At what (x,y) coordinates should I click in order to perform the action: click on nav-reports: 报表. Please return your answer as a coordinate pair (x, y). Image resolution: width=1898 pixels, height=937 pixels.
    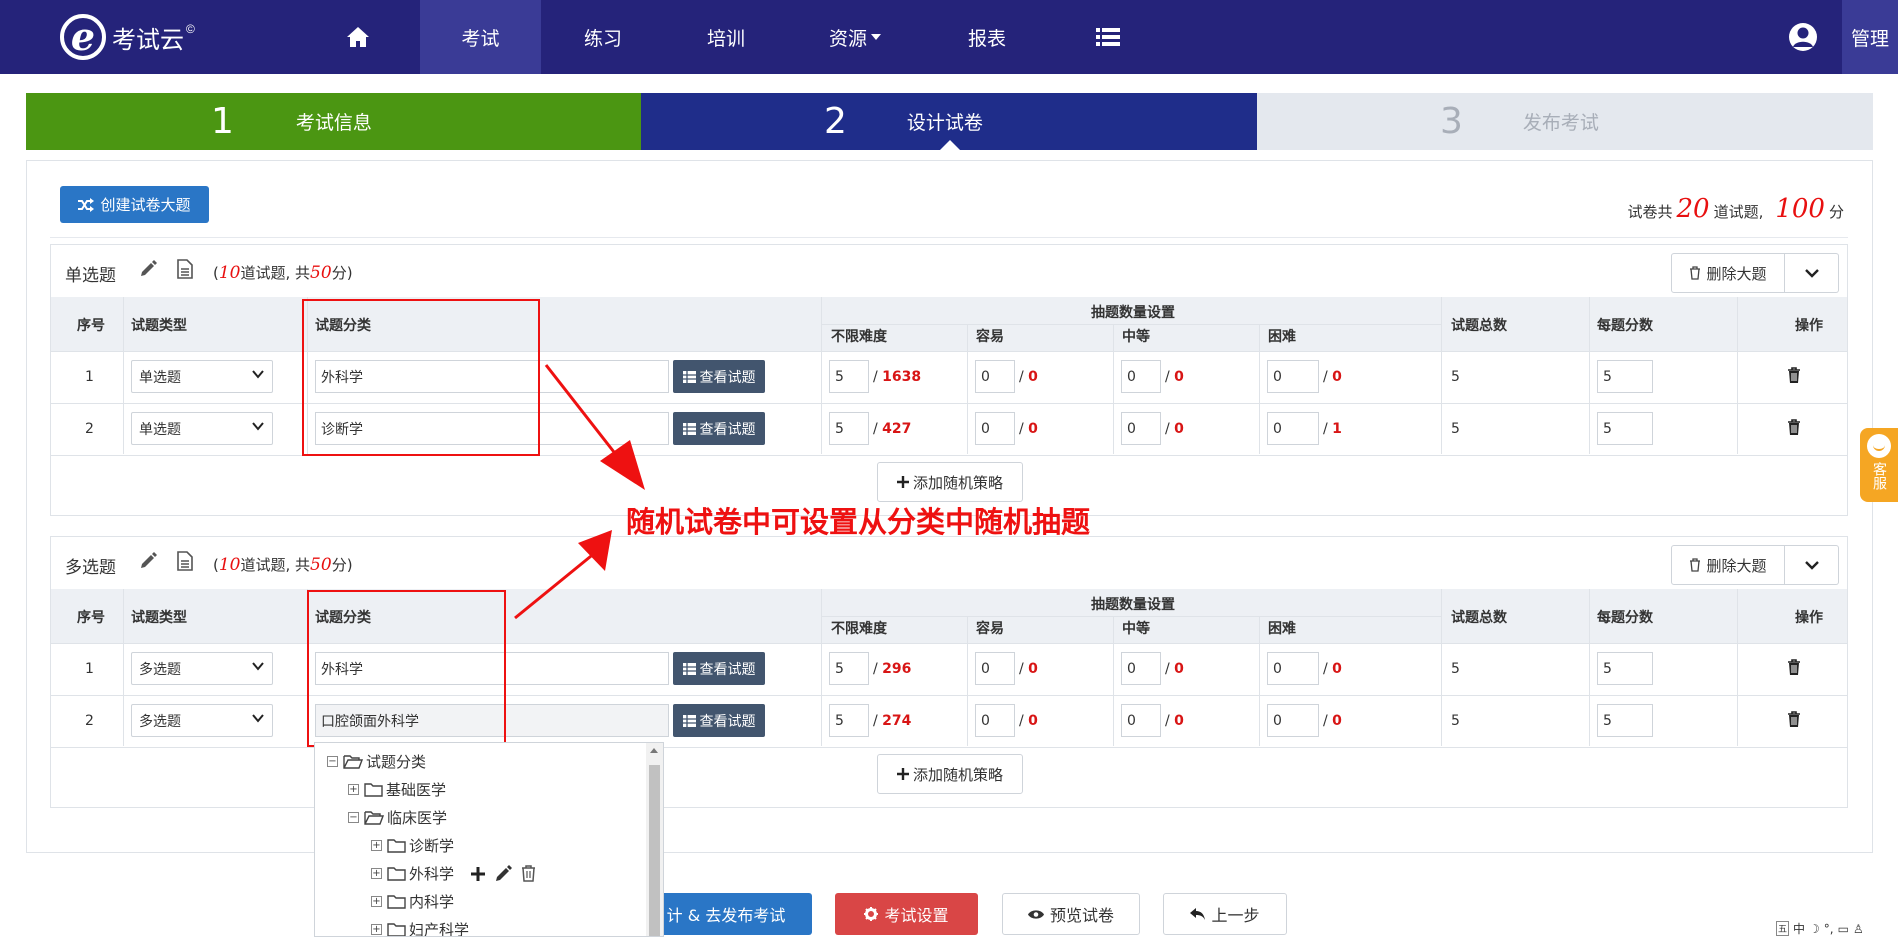
    Looking at the image, I should click on (987, 37).